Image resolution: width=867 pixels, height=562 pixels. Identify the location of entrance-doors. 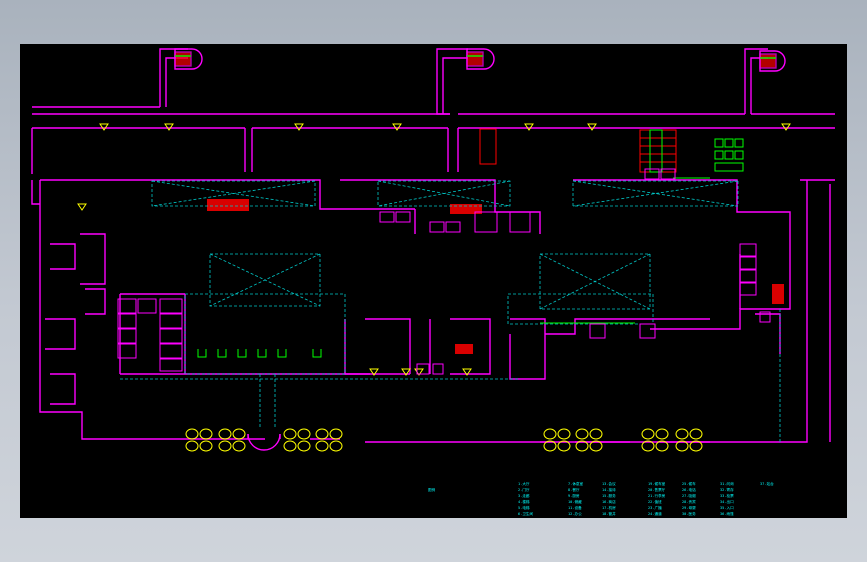
(444, 440).